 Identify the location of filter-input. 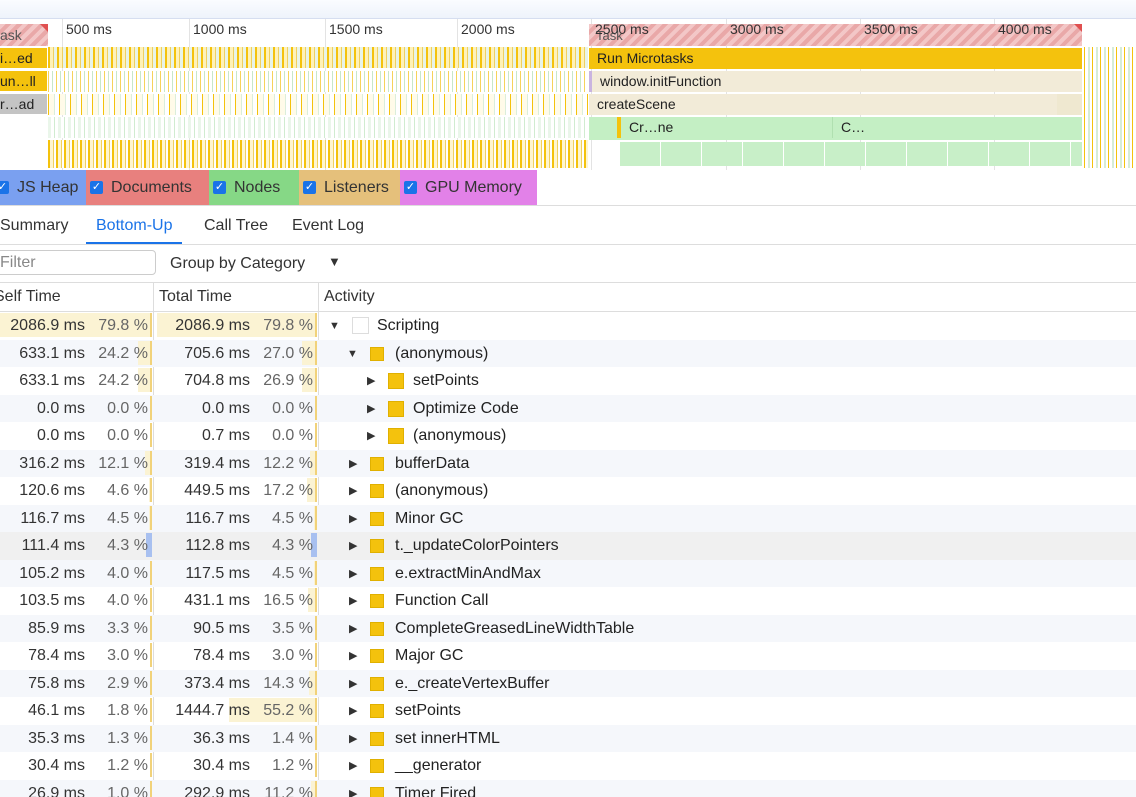
(78, 262).